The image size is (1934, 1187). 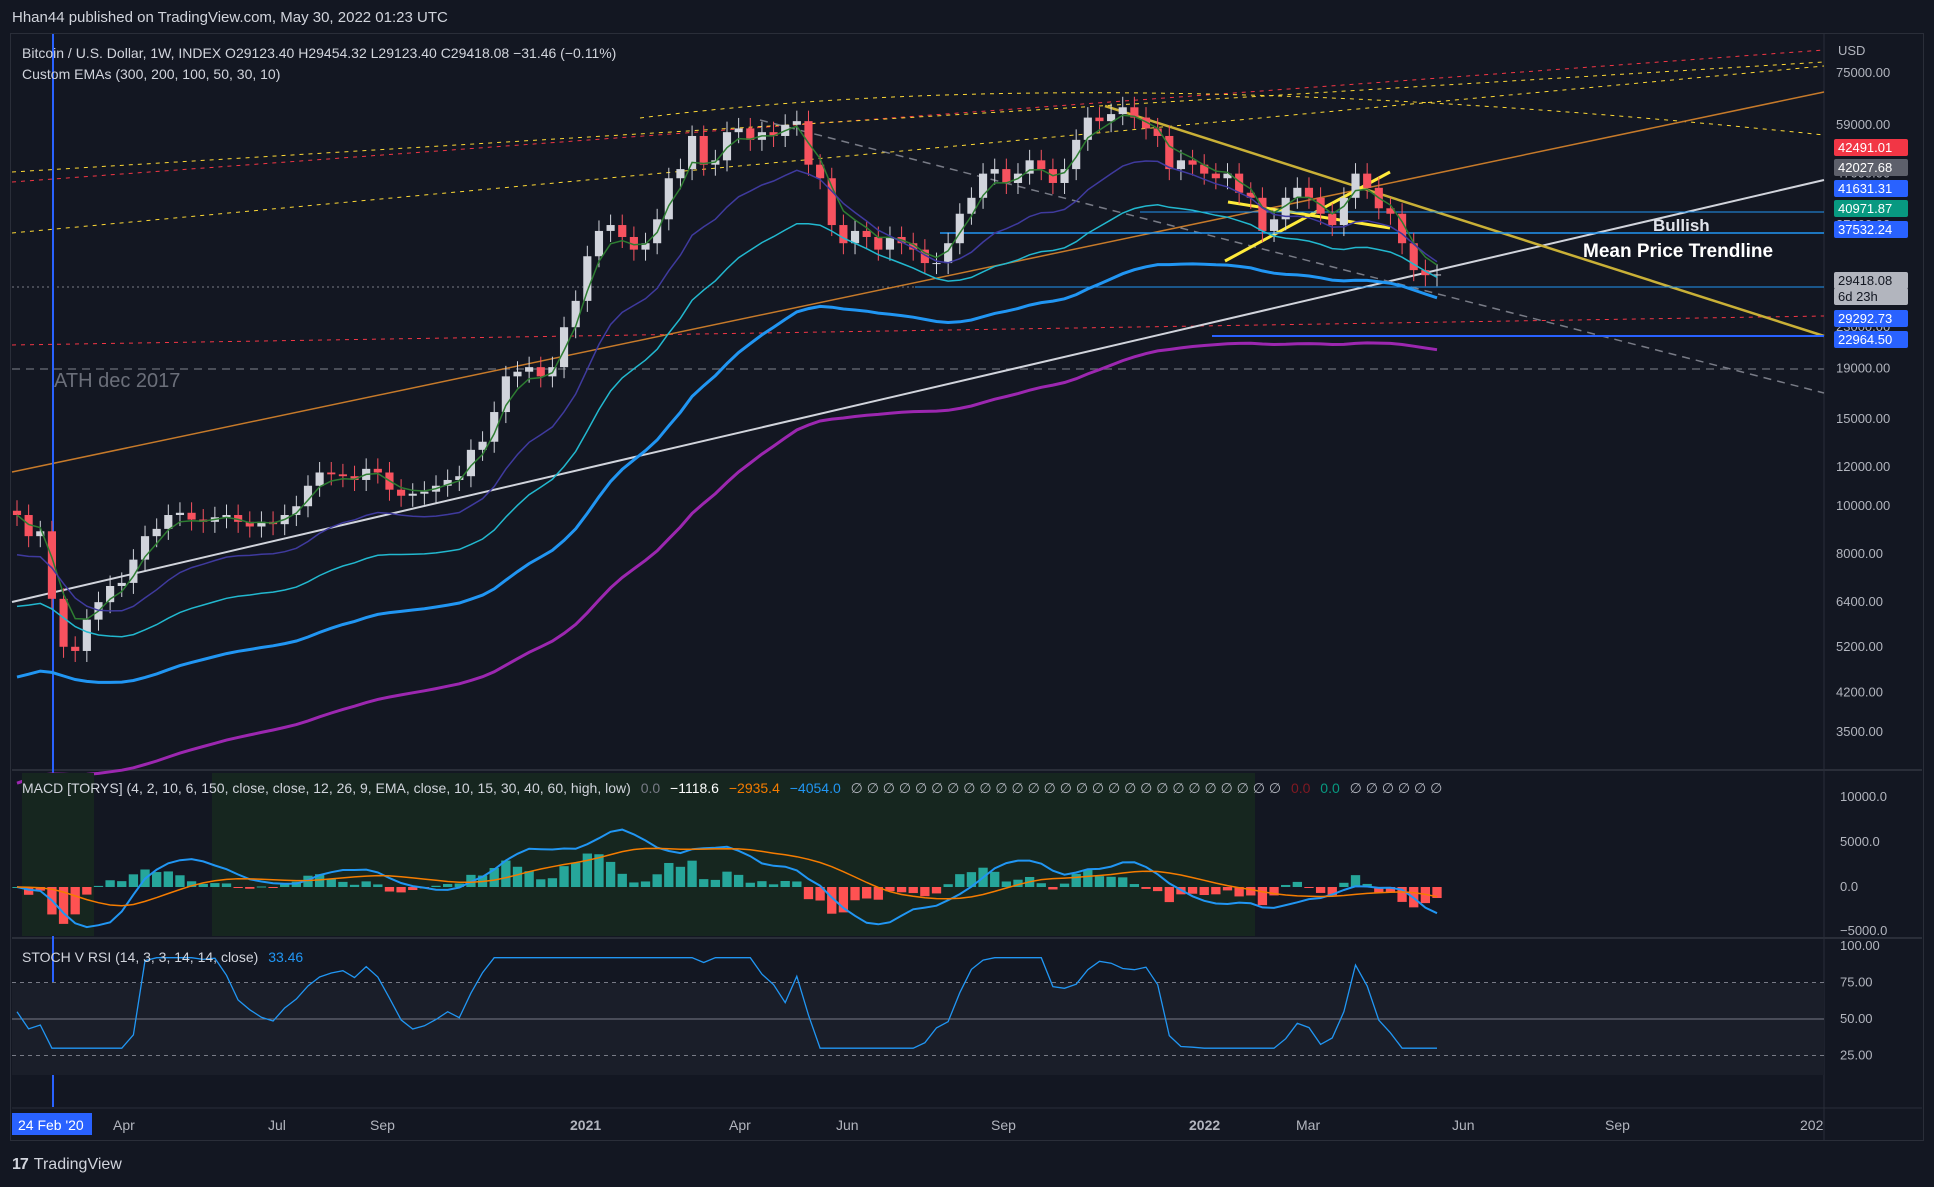 What do you see at coordinates (20, 1164) in the screenshot?
I see `tradingview-logo-icon: 17` at bounding box center [20, 1164].